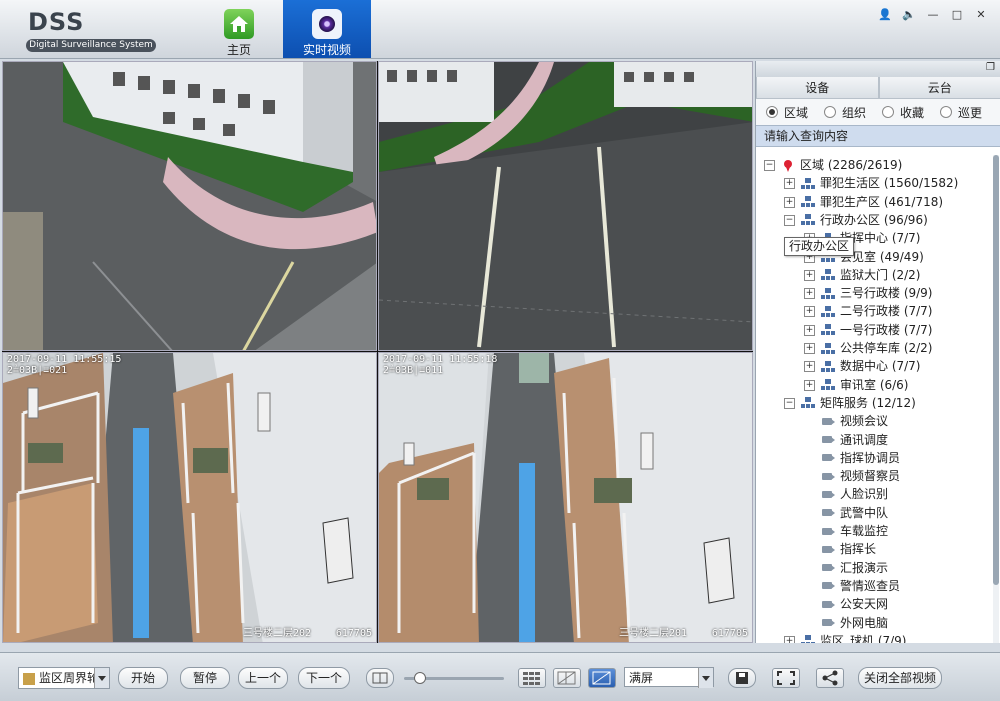 Image resolution: width=1000 pixels, height=701 pixels. Describe the element at coordinates (909, 15) in the screenshot. I see `volume-icon: 🔈` at that location.